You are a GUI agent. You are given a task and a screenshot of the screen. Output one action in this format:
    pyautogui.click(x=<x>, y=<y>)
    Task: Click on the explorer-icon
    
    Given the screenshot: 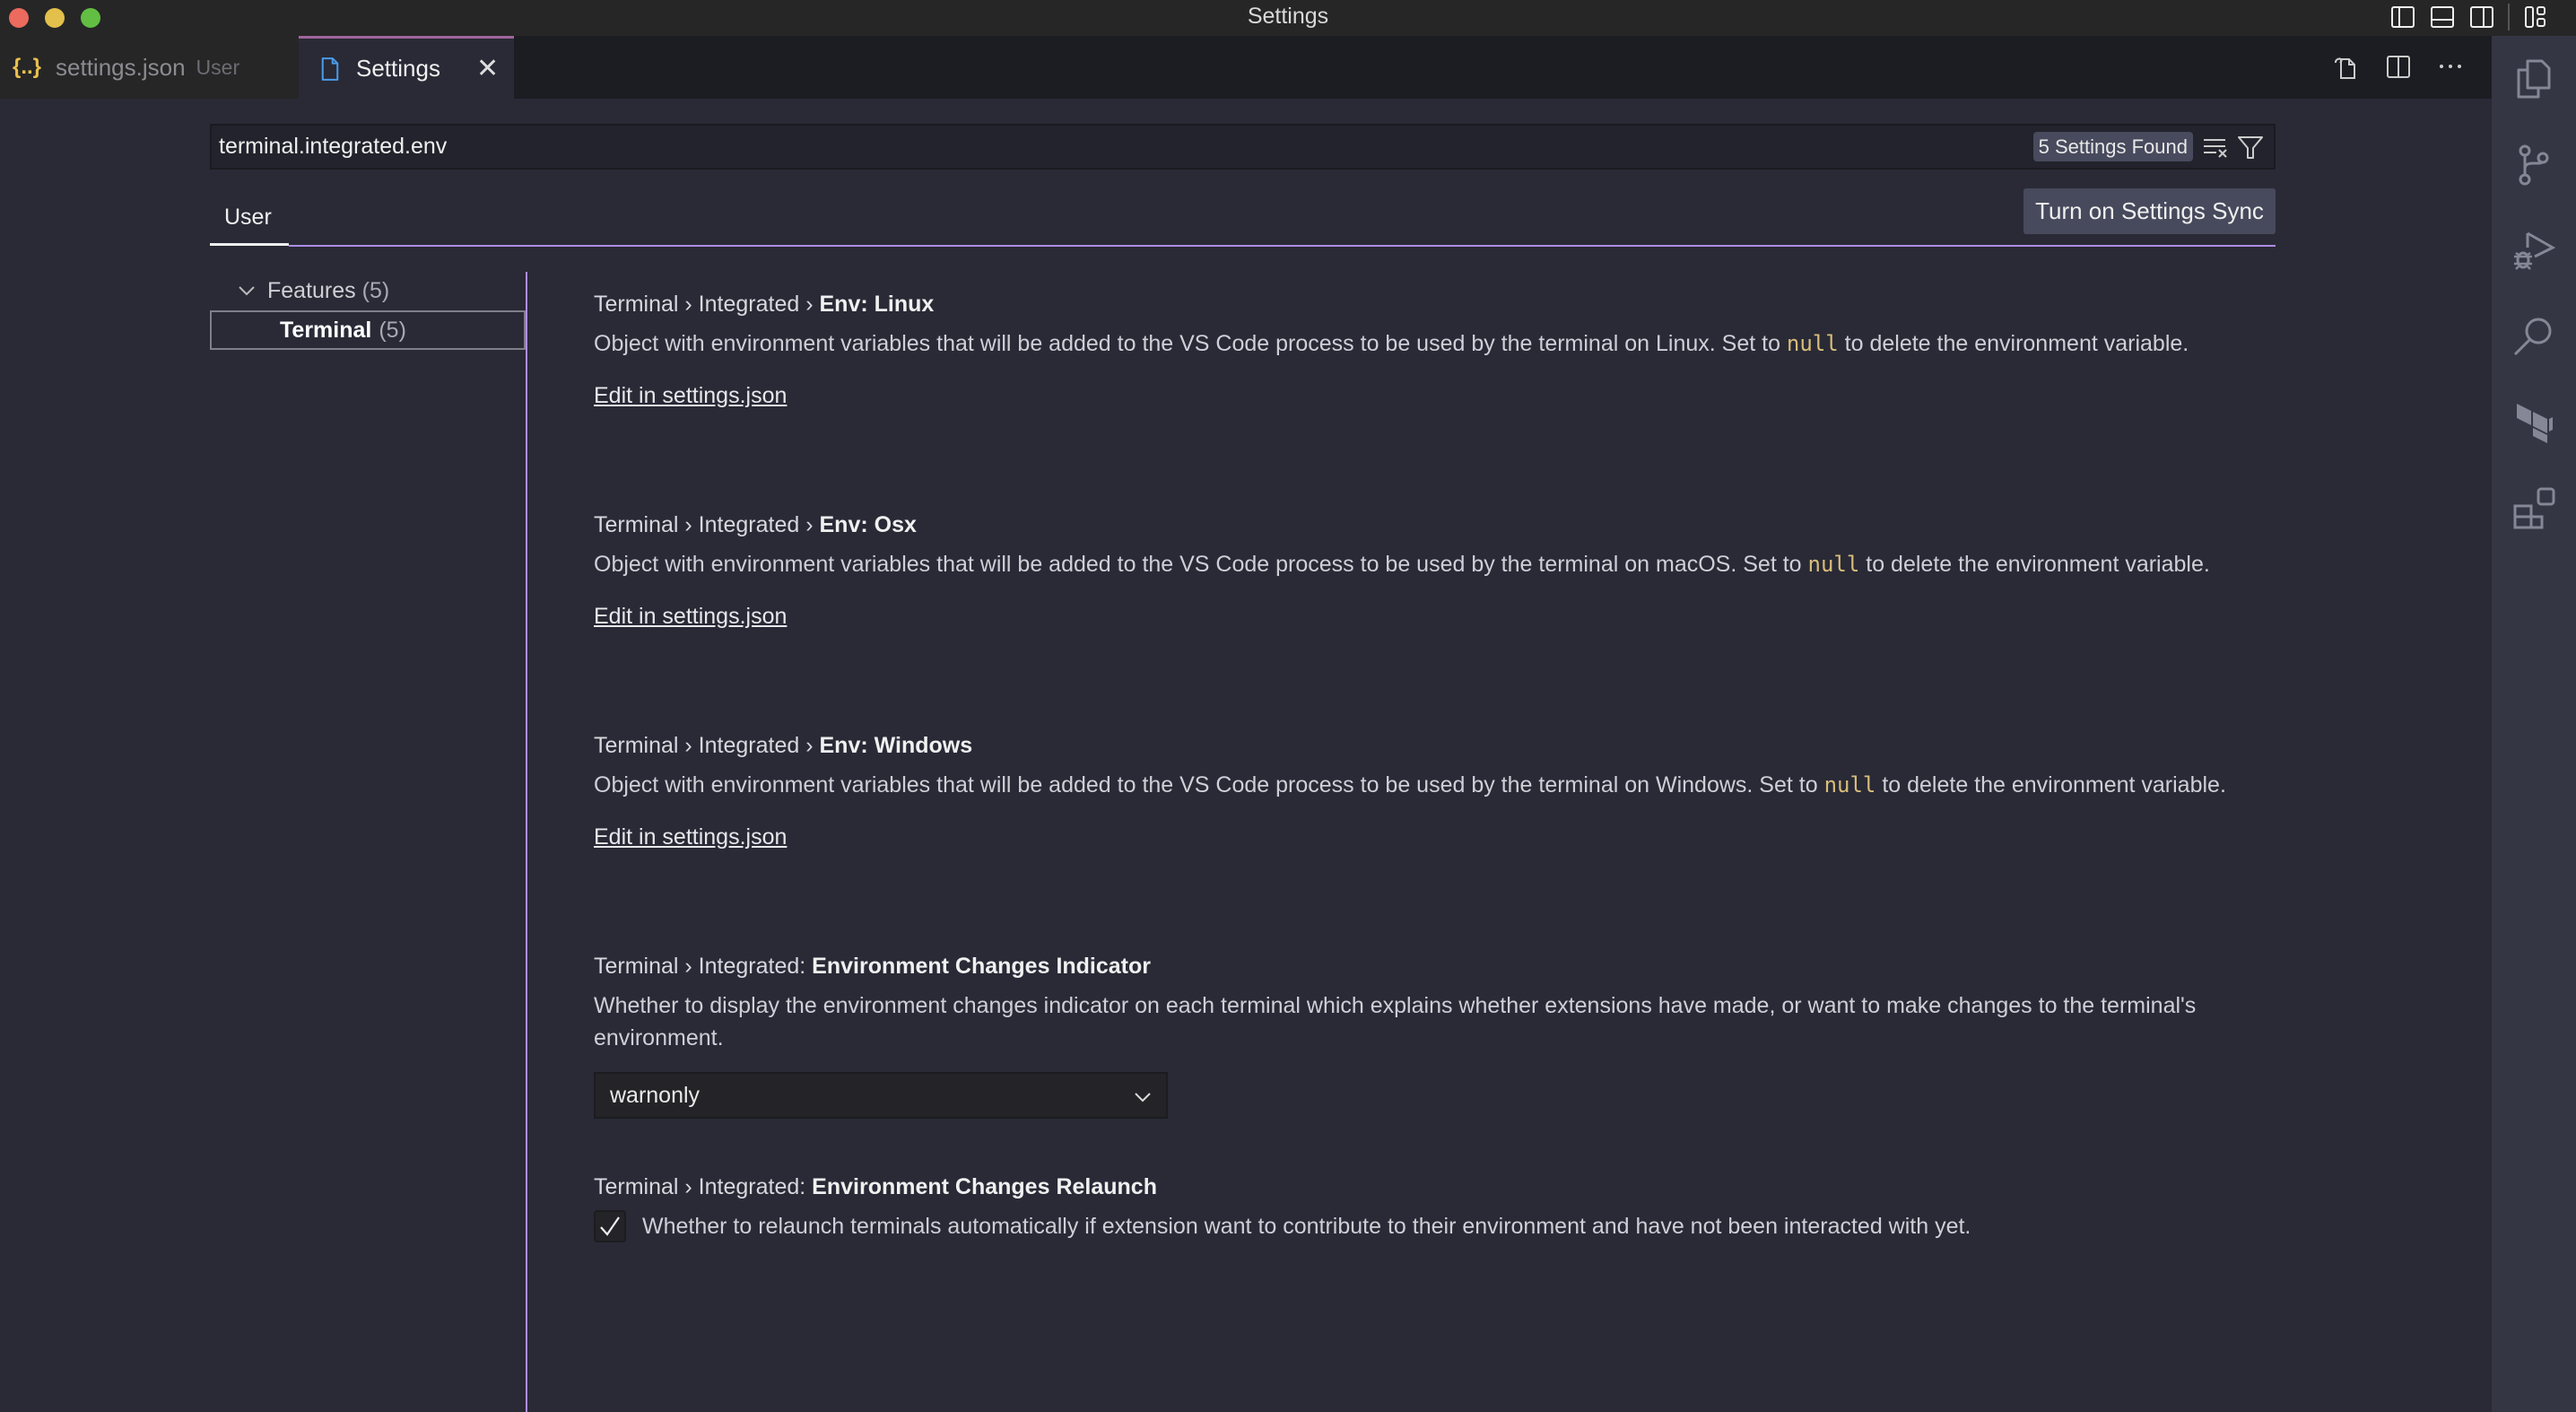 What is the action you would take?
    pyautogui.click(x=2533, y=78)
    